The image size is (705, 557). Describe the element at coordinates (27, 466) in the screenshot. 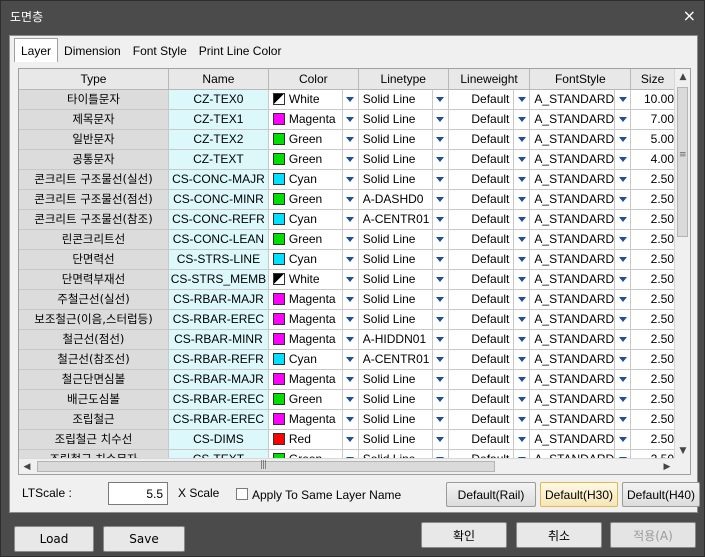

I see `scroll-left-icon: ◀` at that location.